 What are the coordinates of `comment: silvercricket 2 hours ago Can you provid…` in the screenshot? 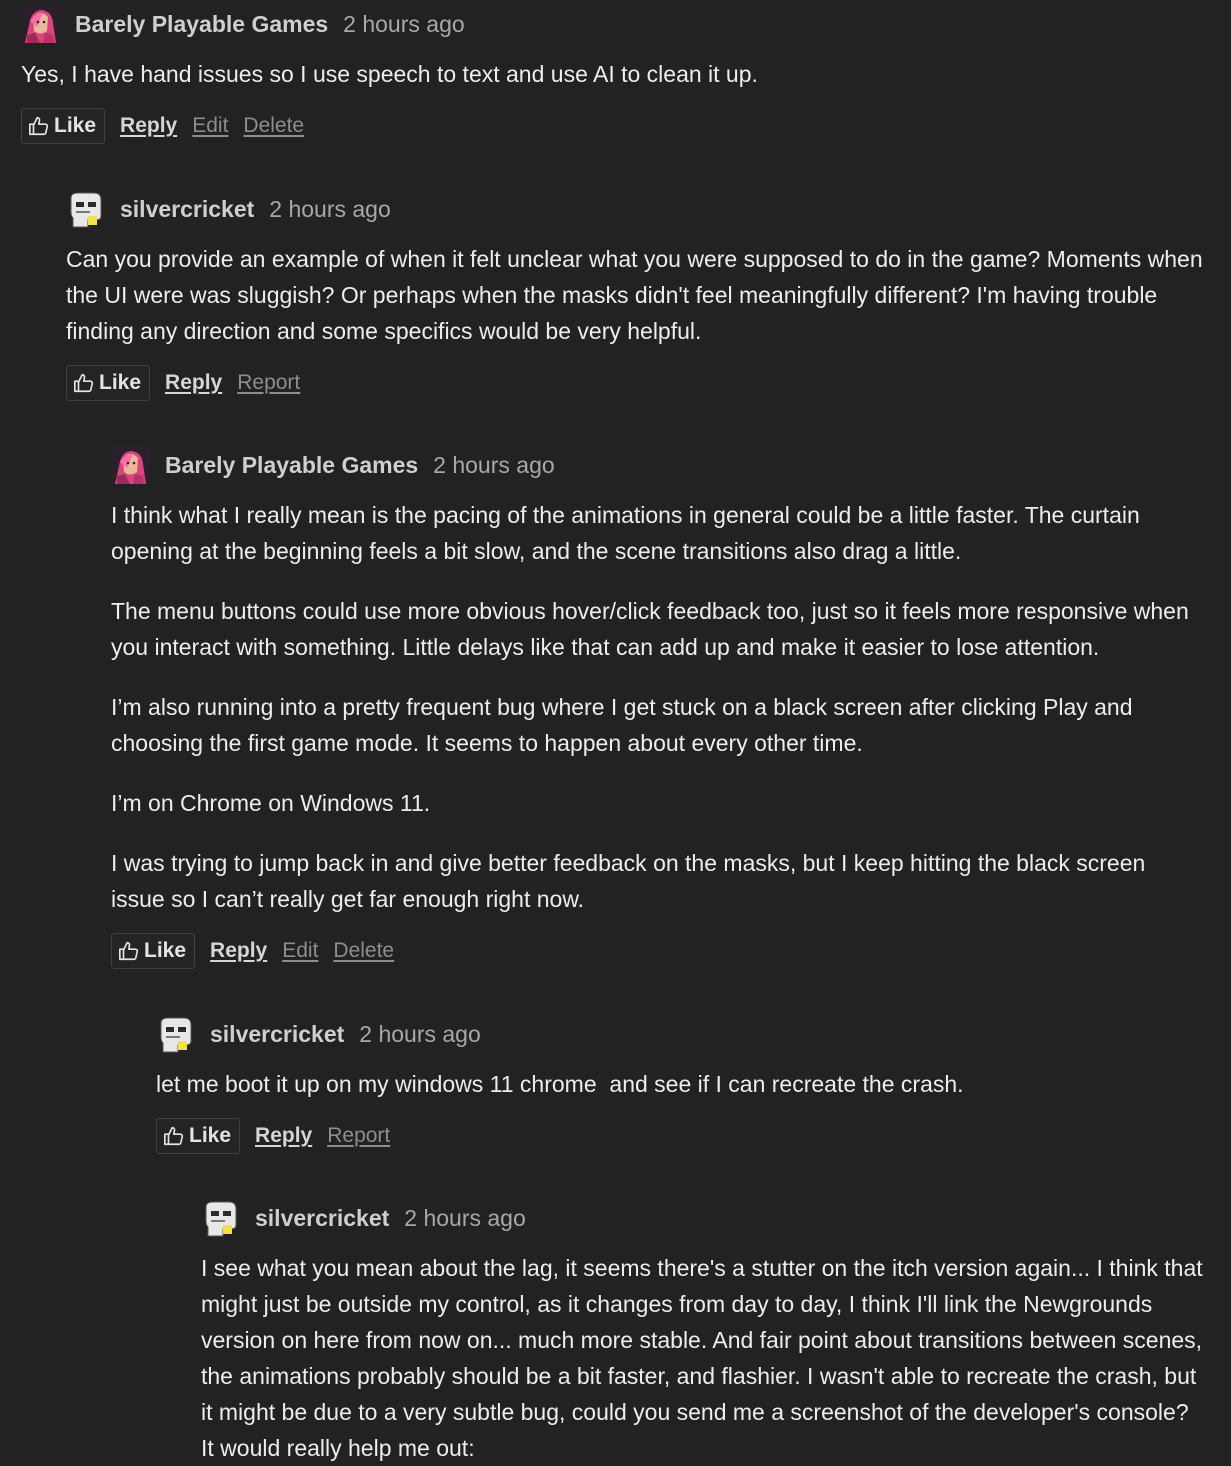 It's located at (635, 295).